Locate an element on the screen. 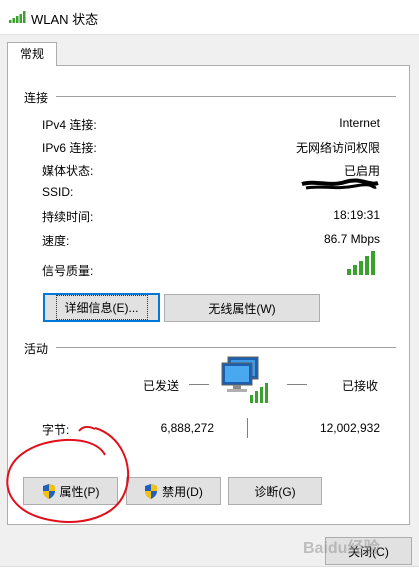  ssid-label: SSID: is located at coordinates (58, 192).